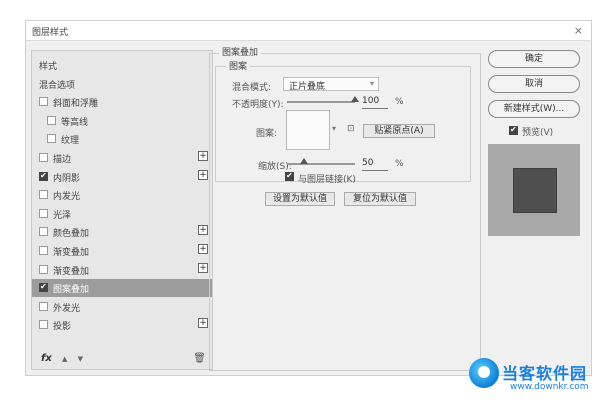 The width and height of the screenshot is (607, 404). What do you see at coordinates (578, 30) in the screenshot?
I see `close-icon: ×` at bounding box center [578, 30].